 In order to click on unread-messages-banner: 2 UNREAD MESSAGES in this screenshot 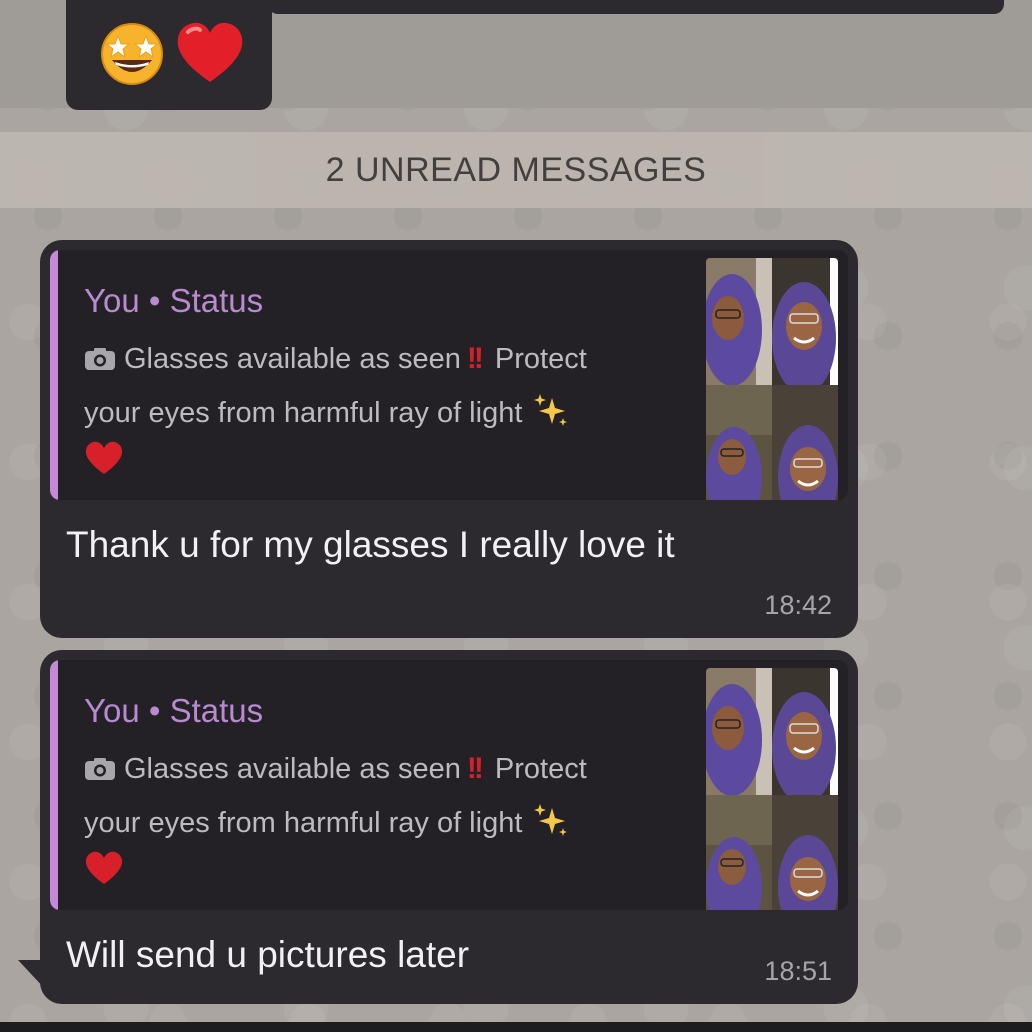, I will do `click(516, 170)`.